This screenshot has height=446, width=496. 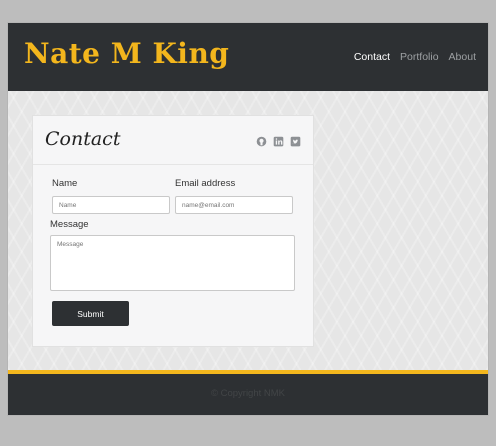 I want to click on linkedin-icon, so click(x=278, y=141).